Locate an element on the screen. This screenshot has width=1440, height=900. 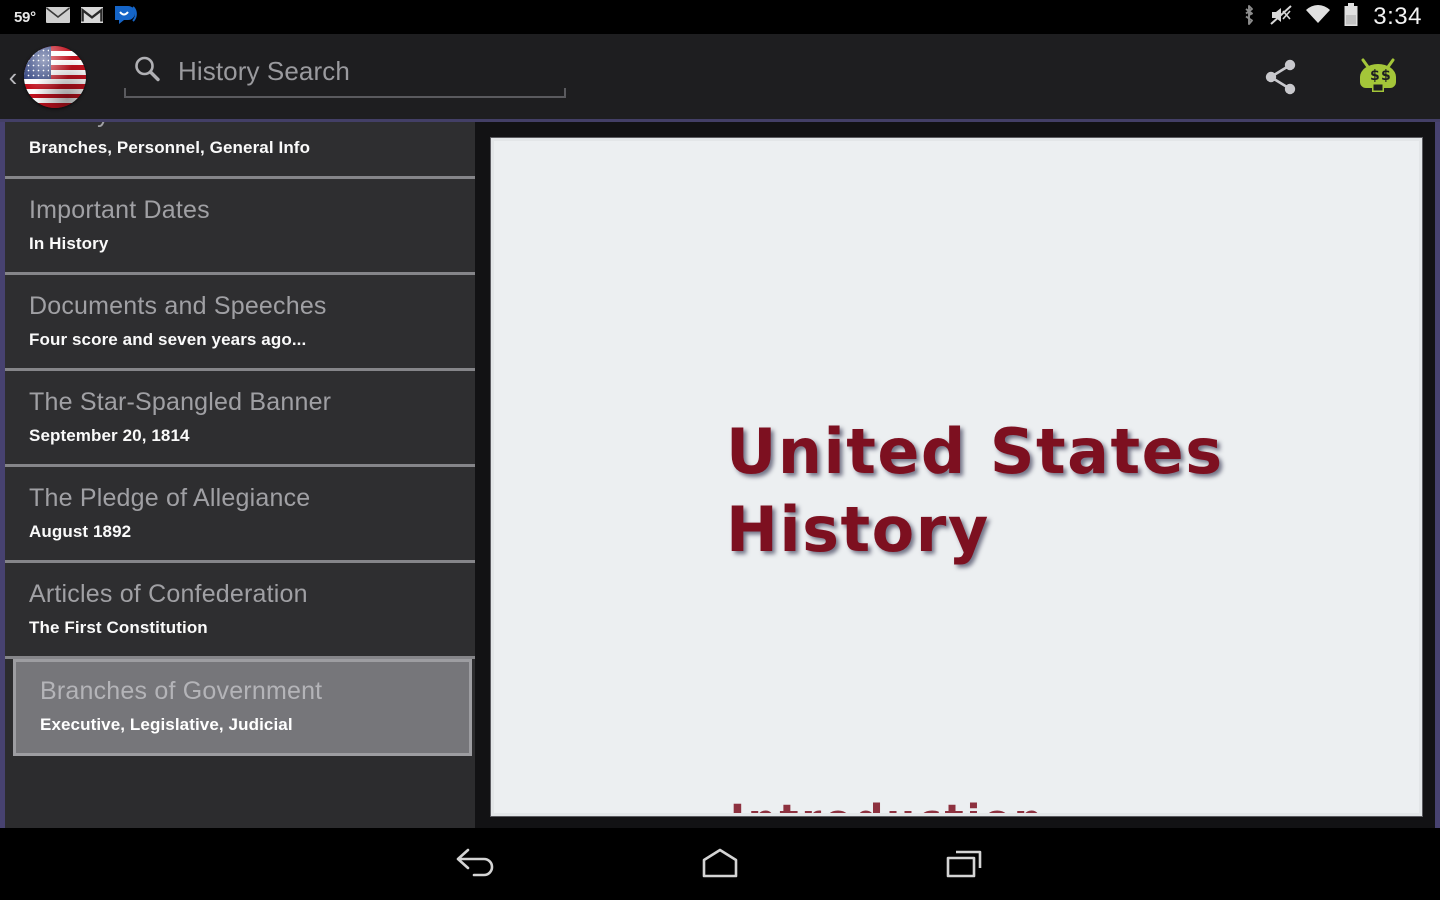
action-bar: ‹ History Search $ $ is located at coordinates (720, 77).